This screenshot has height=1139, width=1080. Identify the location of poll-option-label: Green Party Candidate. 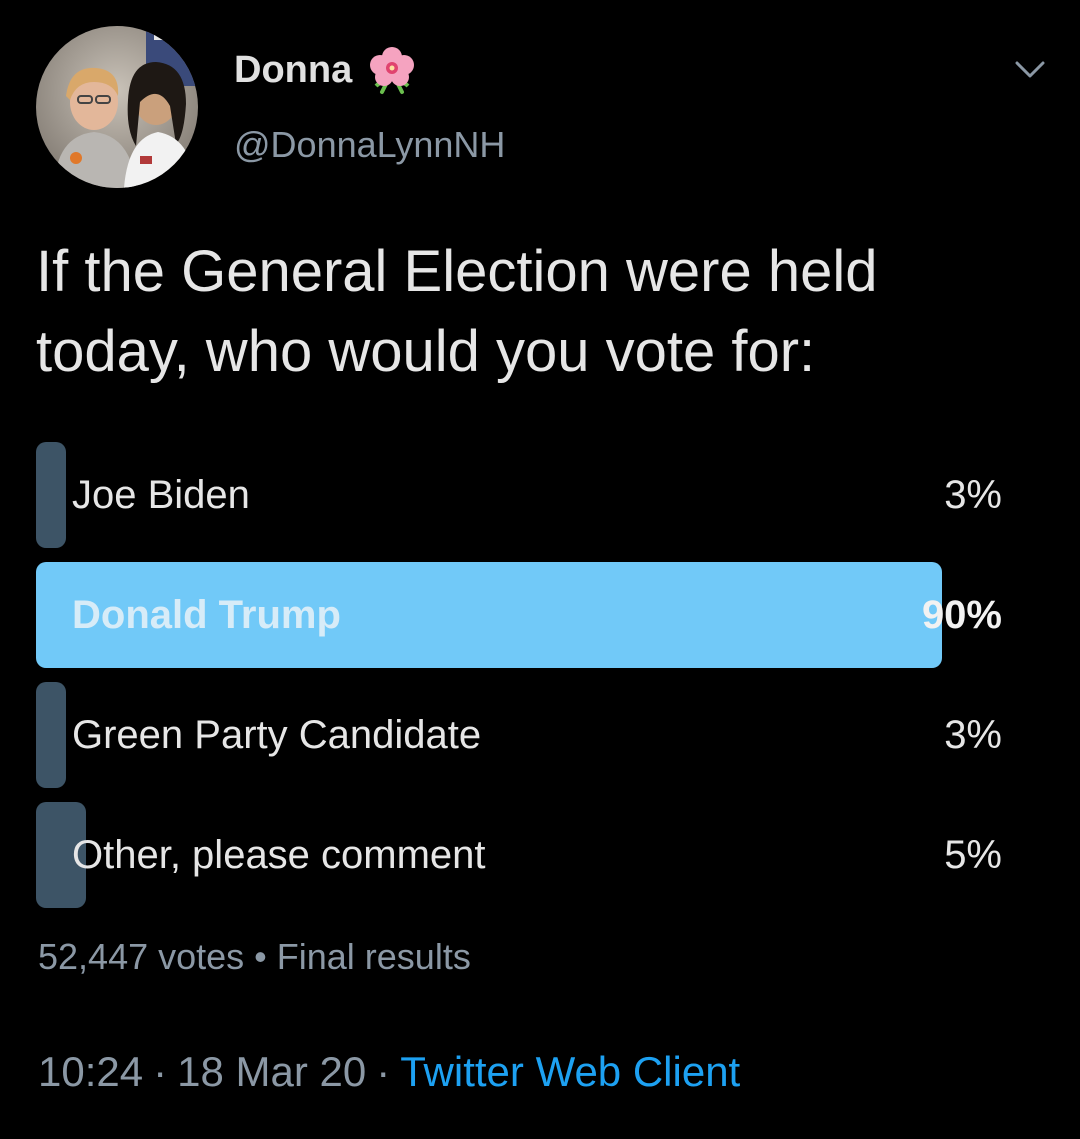
(277, 735).